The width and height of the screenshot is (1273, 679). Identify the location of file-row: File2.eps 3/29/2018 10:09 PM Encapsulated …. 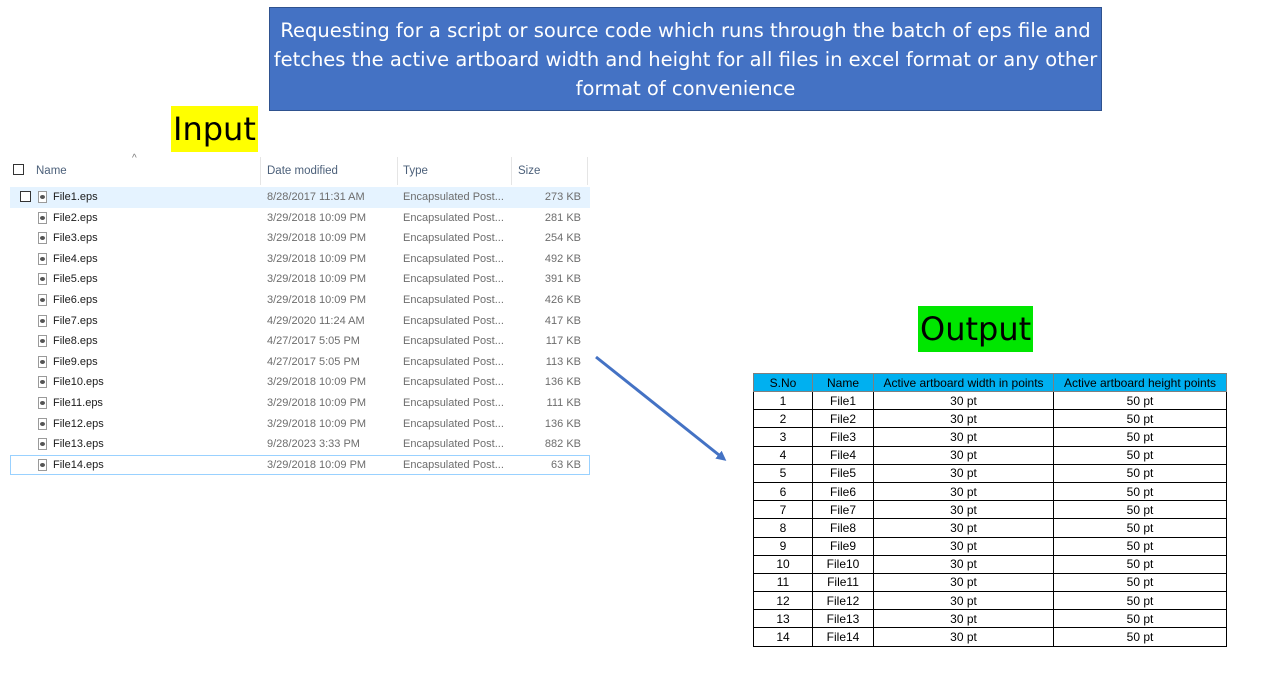
(300, 218).